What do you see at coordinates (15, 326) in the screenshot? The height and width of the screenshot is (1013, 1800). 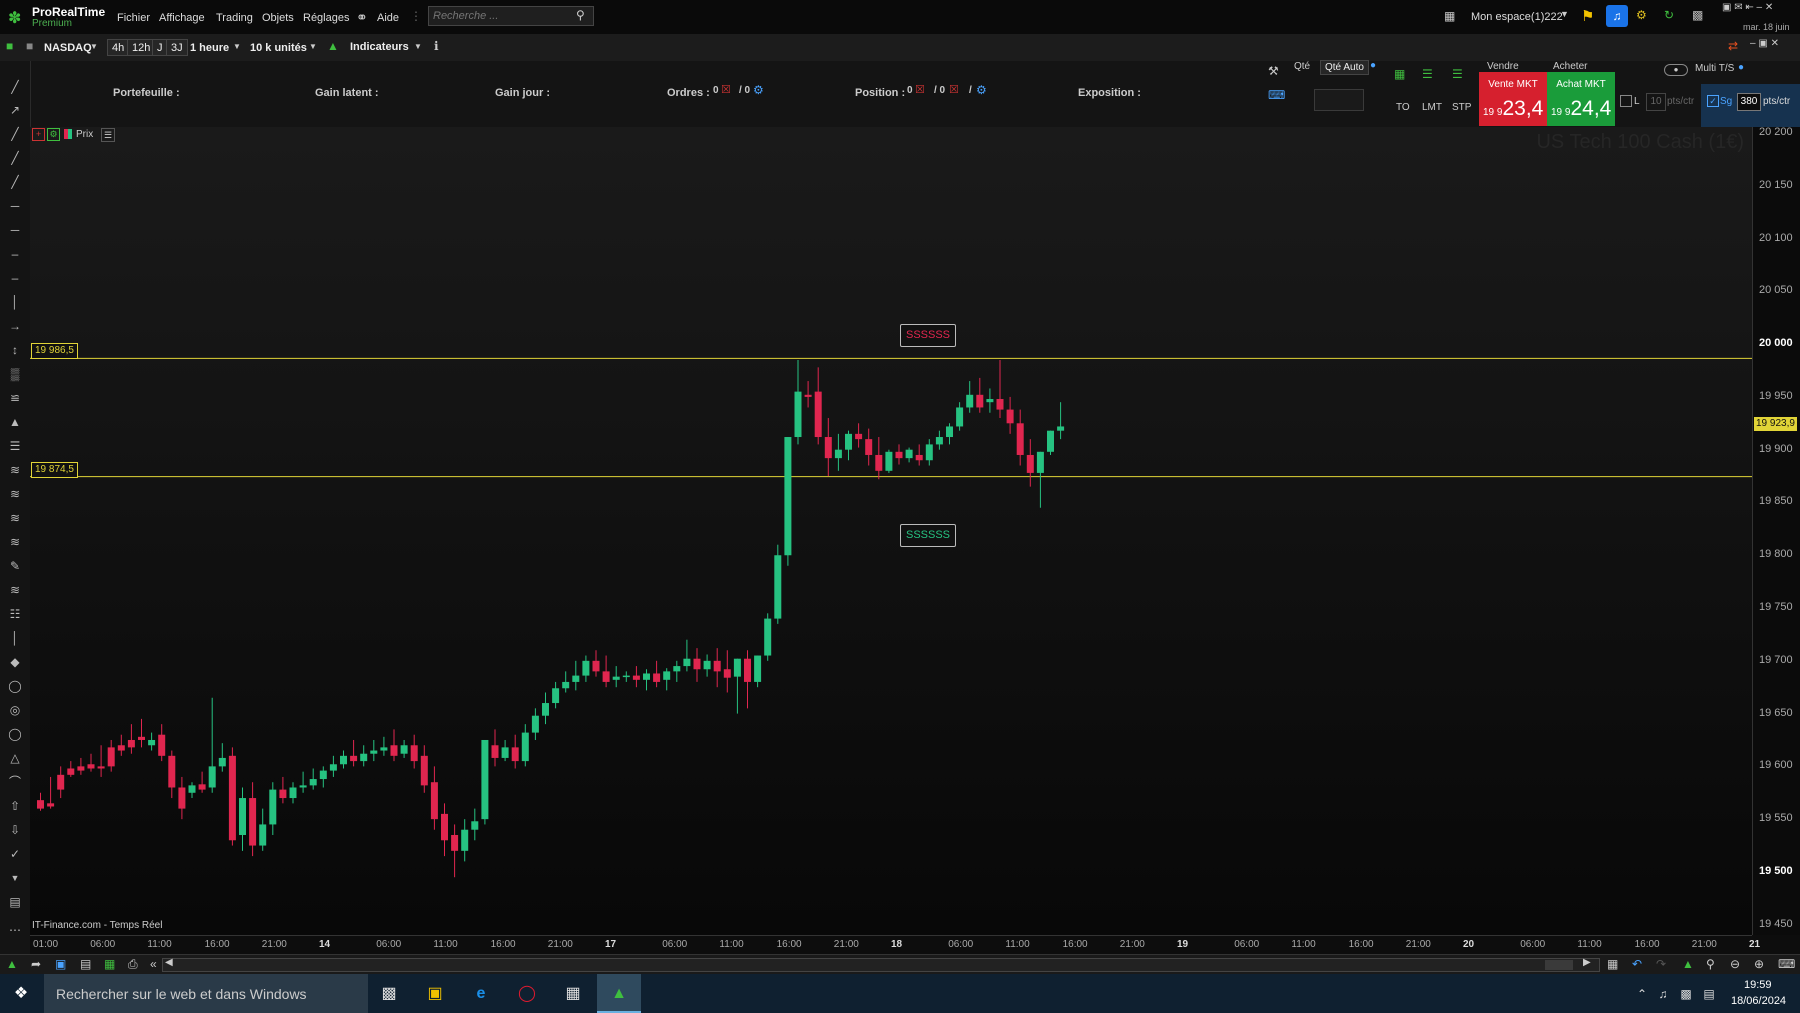 I see `crosshair-tool-icon: →` at bounding box center [15, 326].